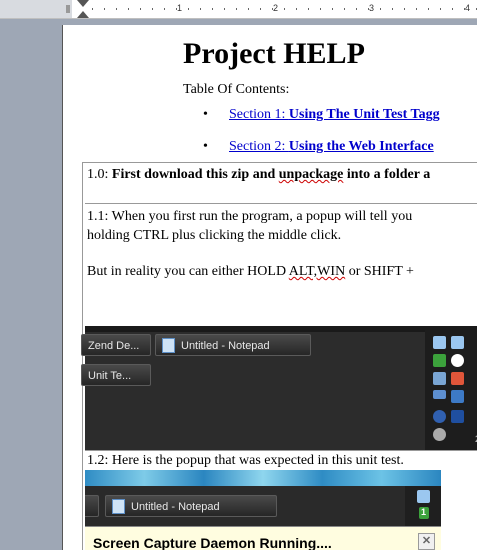  I want to click on row-number: 1.2:, so click(99, 460).